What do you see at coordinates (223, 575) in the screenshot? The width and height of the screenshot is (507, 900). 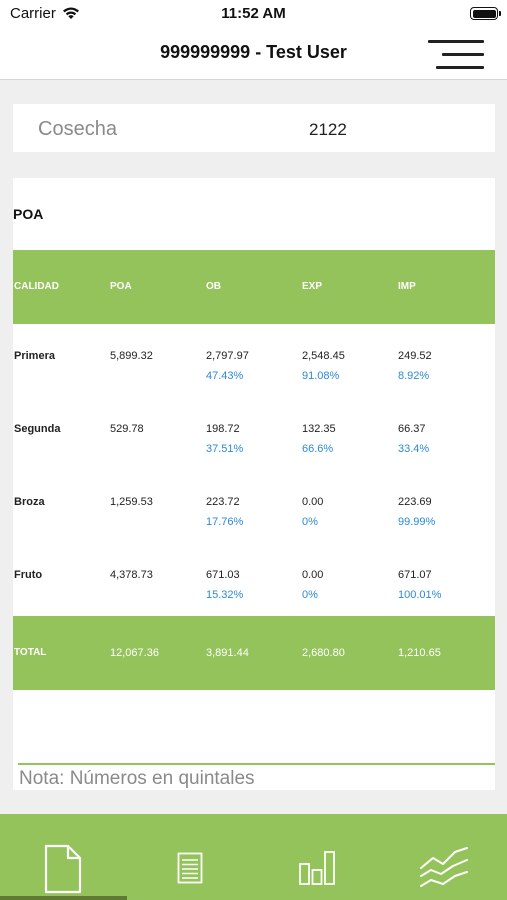 I see `row-ob: 671.03` at bounding box center [223, 575].